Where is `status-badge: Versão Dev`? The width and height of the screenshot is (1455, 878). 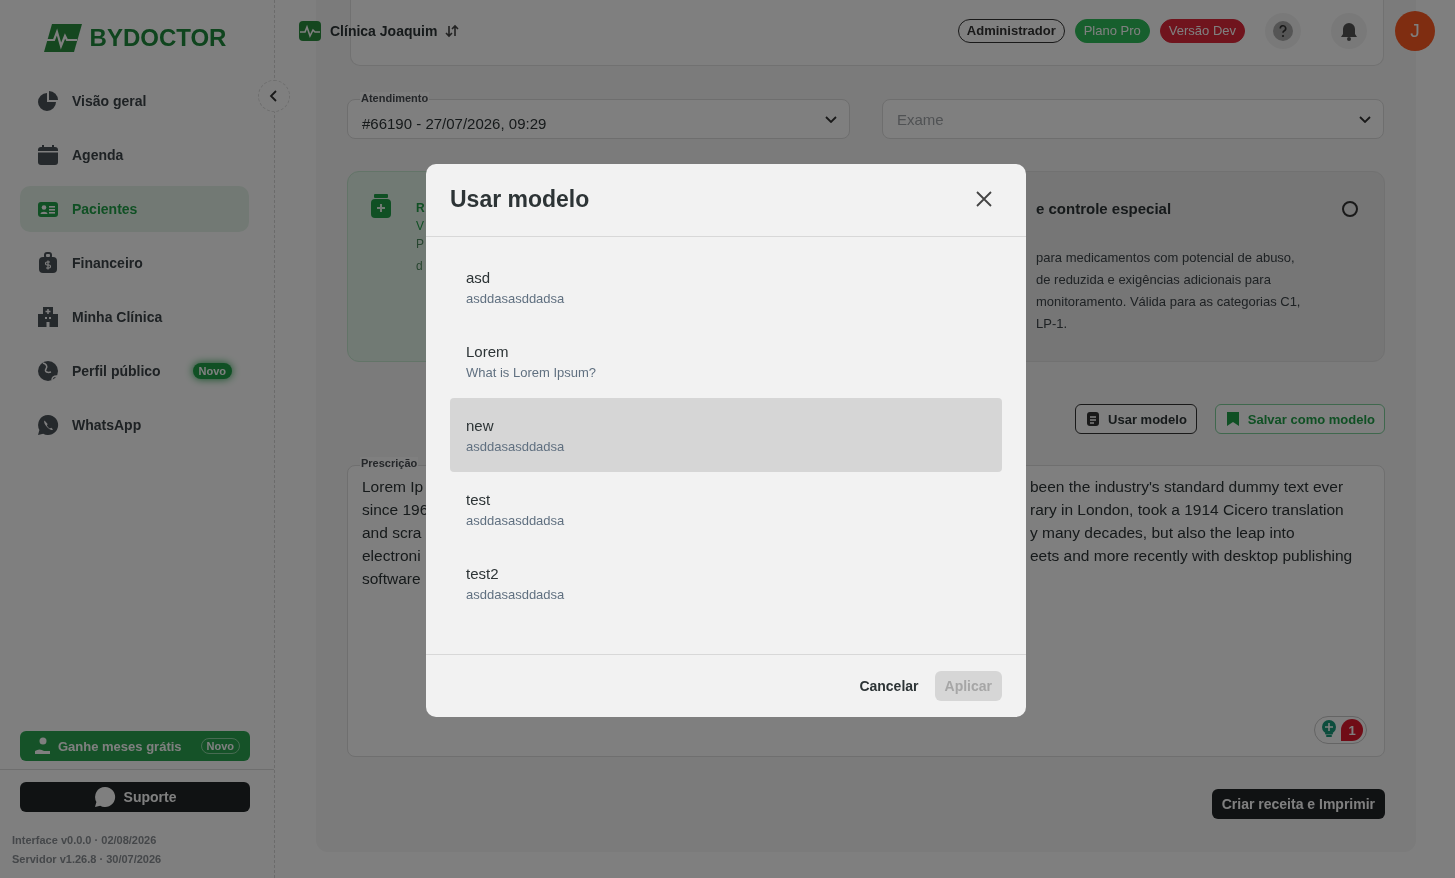 status-badge: Versão Dev is located at coordinates (1202, 31).